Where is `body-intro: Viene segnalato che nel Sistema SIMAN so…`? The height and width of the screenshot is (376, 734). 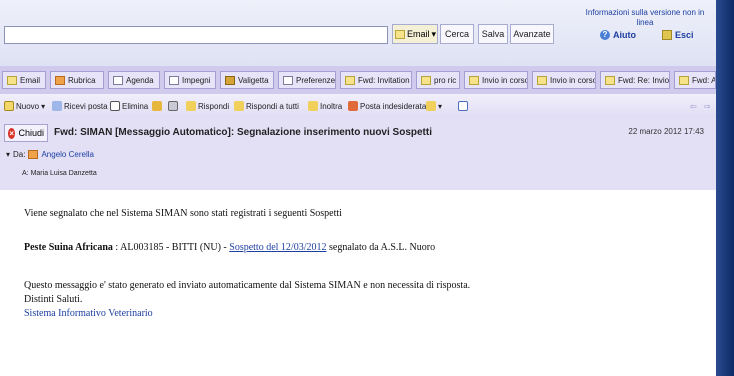 body-intro: Viene segnalato che nel Sistema SIMAN so… is located at coordinates (183, 213).